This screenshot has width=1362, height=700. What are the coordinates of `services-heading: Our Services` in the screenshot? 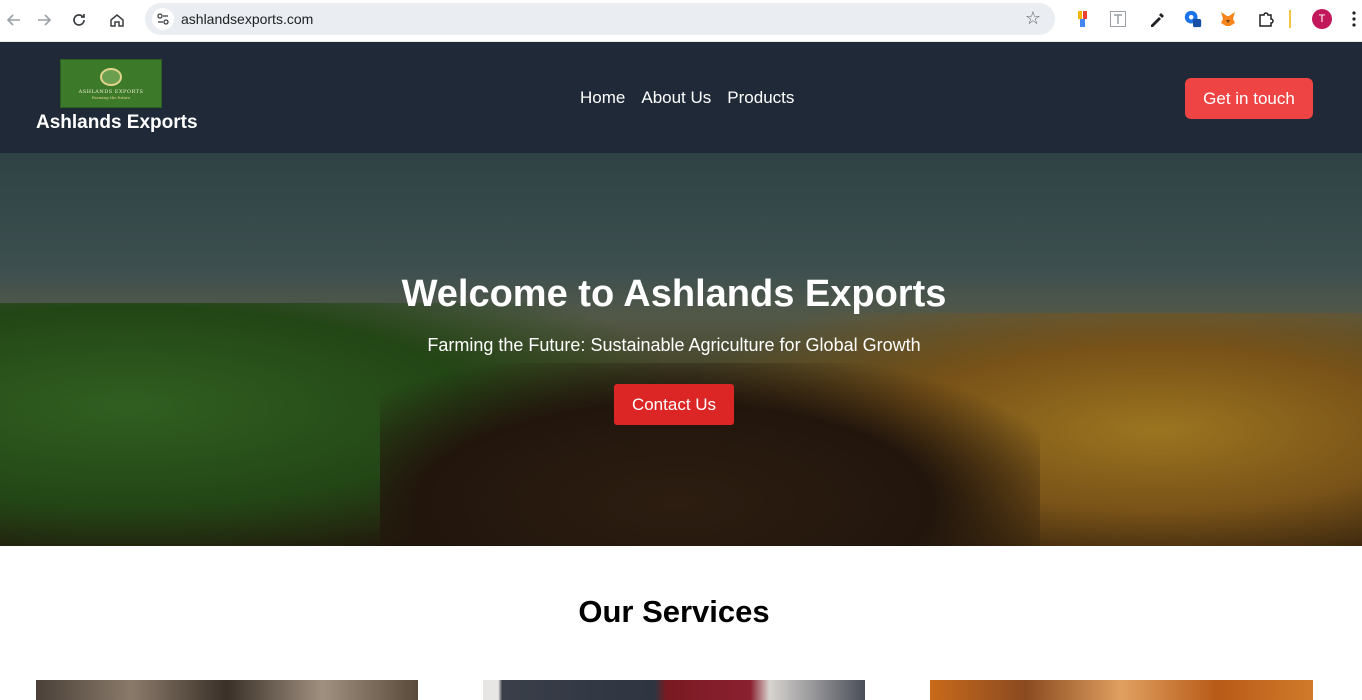 It's located at (674, 611).